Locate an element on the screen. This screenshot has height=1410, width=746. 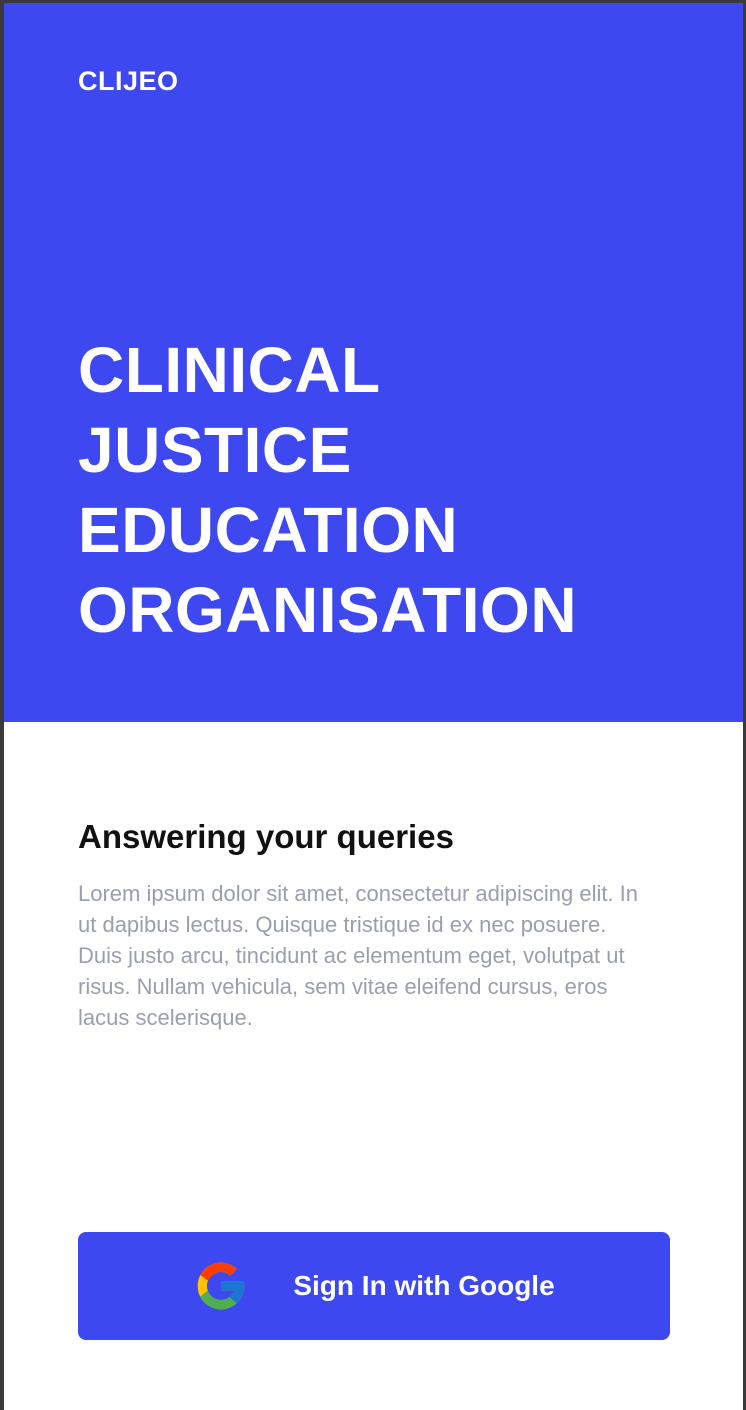
hero-title-line: CLINICAL is located at coordinates (229, 370).